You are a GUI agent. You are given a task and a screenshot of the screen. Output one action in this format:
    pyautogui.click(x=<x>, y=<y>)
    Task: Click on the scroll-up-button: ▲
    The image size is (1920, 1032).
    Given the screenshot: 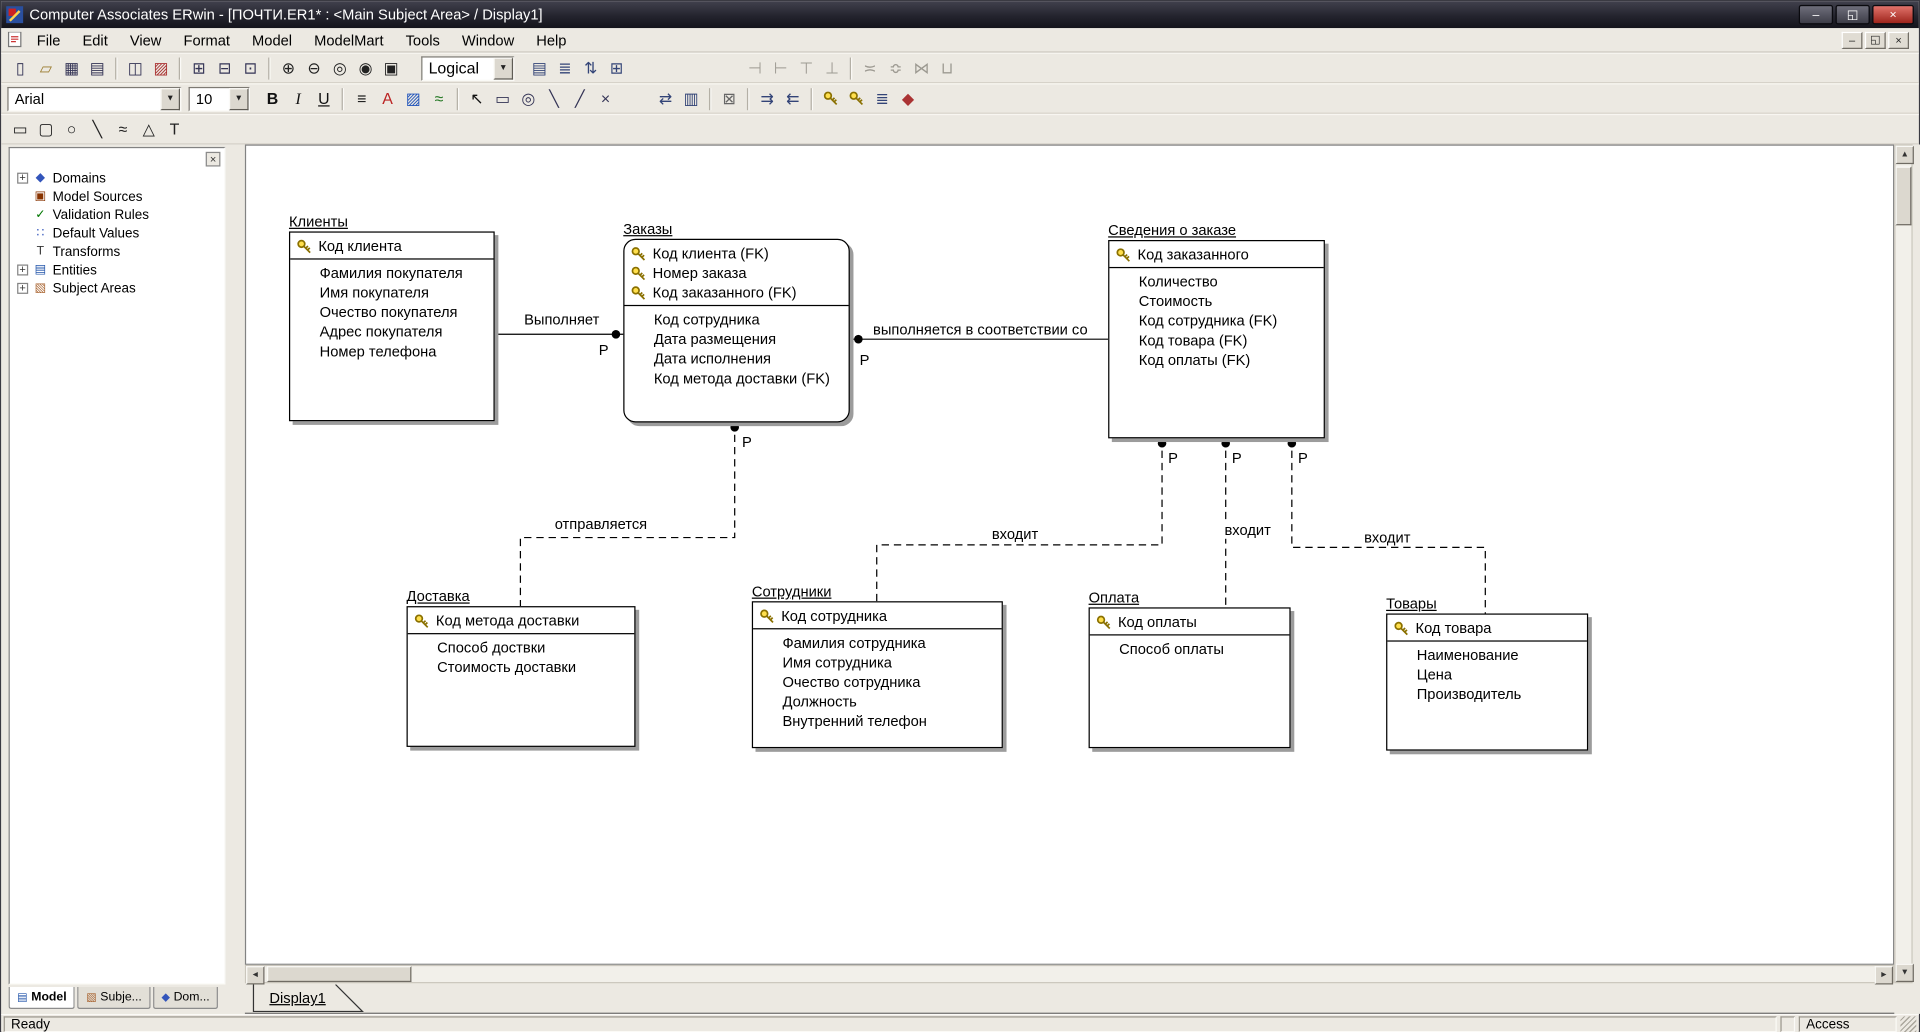 What is the action you would take?
    pyautogui.click(x=1904, y=155)
    